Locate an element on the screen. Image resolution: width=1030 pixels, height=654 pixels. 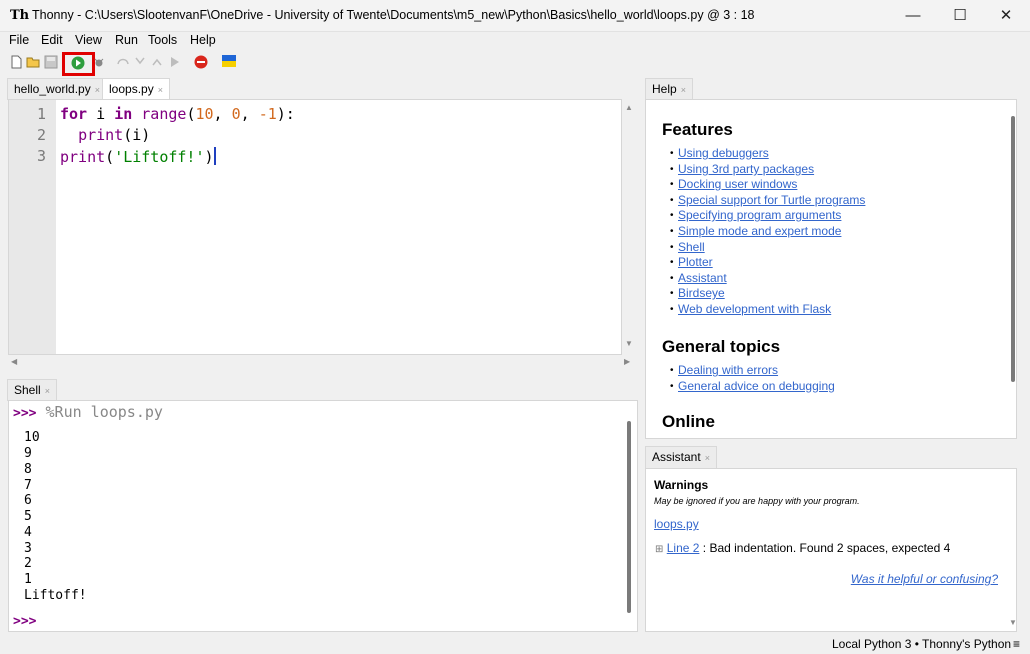
line-number: 3 is located at coordinates (41, 156).